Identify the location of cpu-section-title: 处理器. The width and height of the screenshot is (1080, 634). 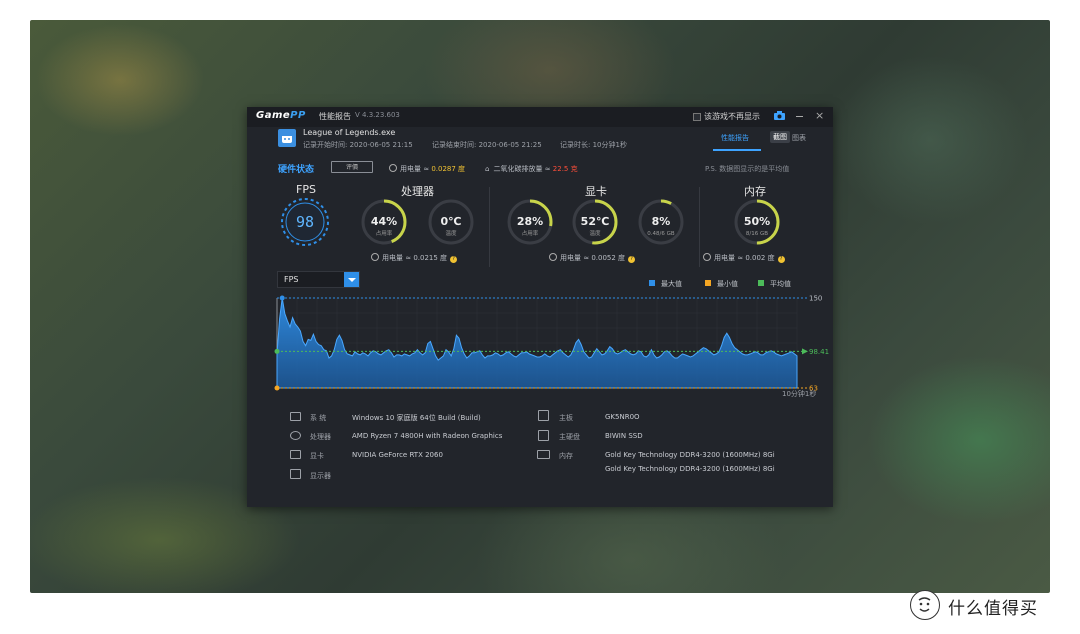
(417, 191).